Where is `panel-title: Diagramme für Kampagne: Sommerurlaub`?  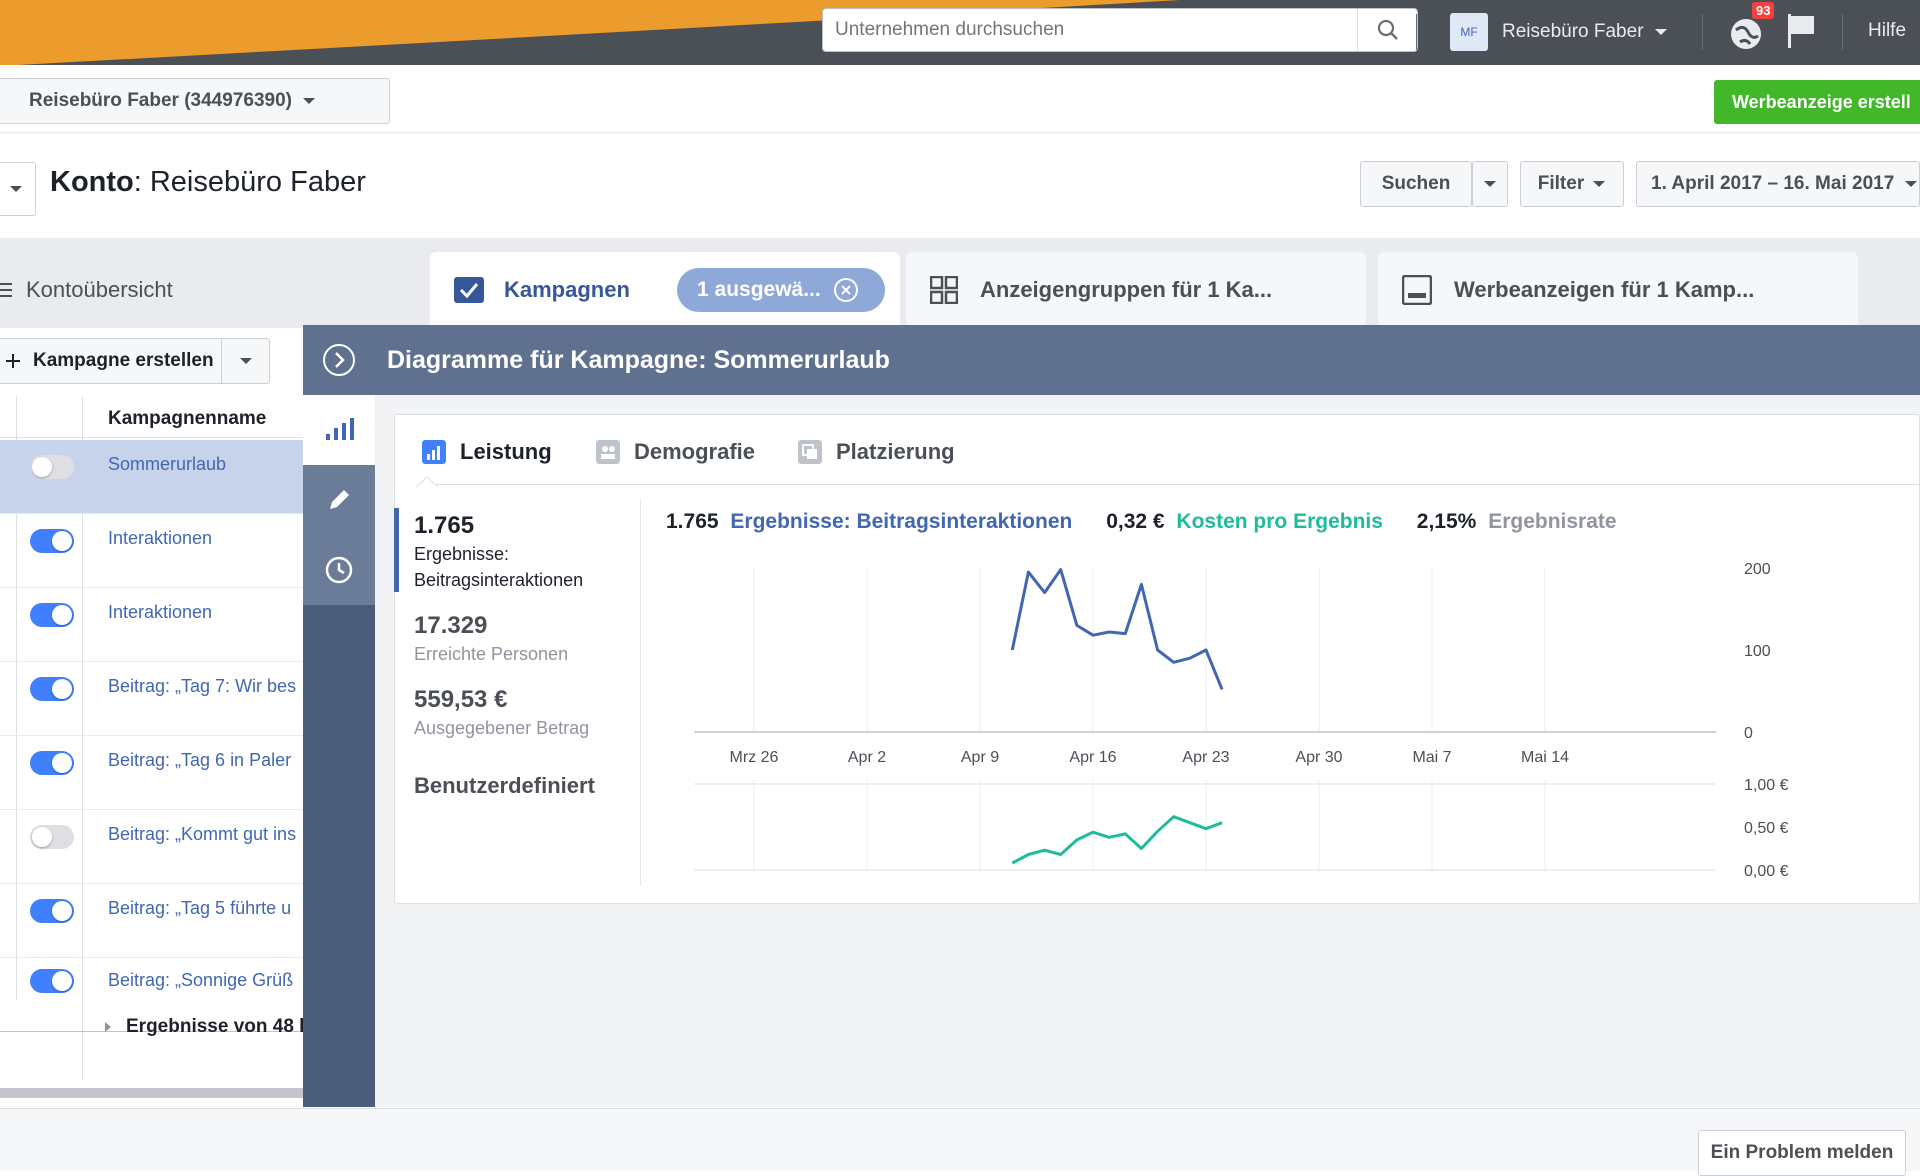 panel-title: Diagramme für Kampagne: Sommerurlaub is located at coordinates (1147, 360).